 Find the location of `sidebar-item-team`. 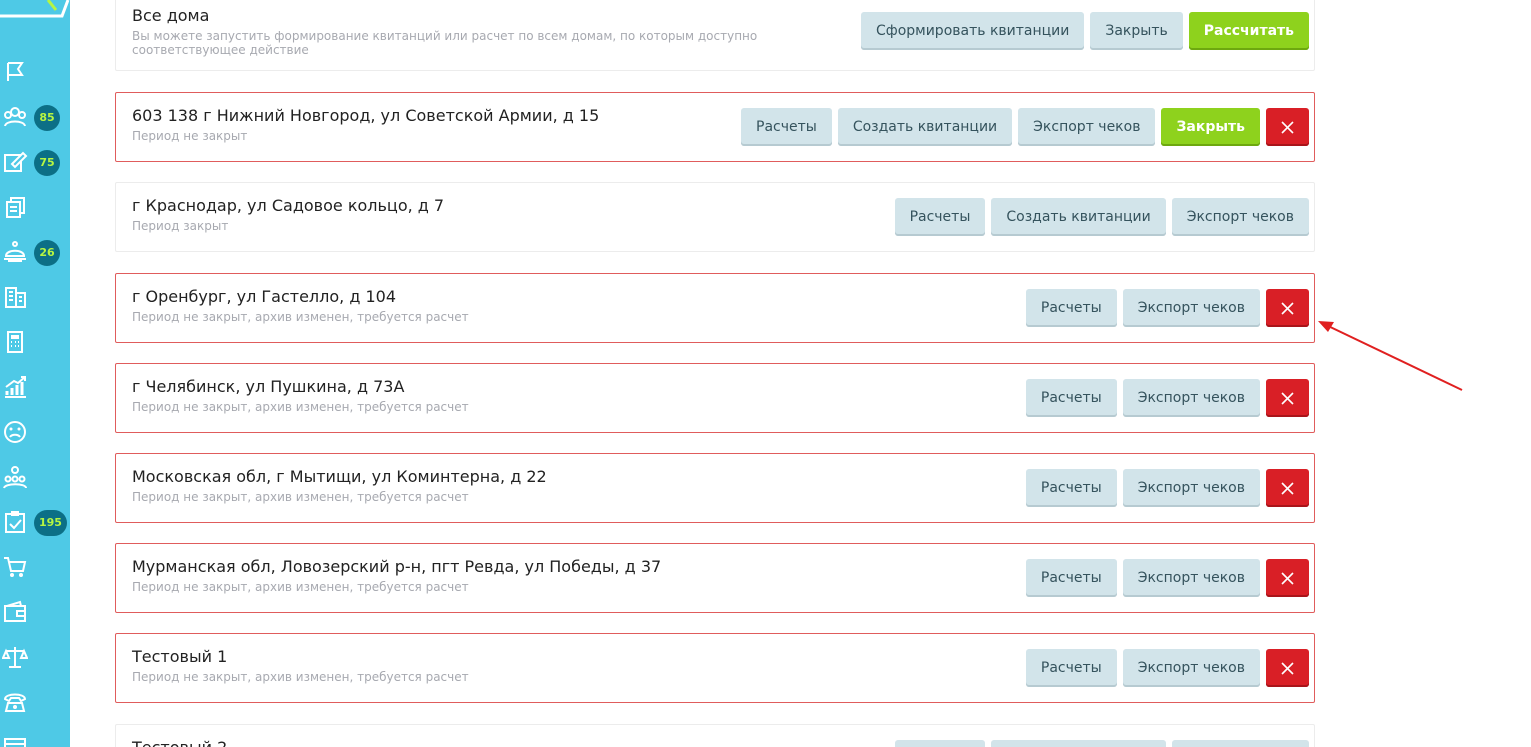

sidebar-item-team is located at coordinates (35, 476).